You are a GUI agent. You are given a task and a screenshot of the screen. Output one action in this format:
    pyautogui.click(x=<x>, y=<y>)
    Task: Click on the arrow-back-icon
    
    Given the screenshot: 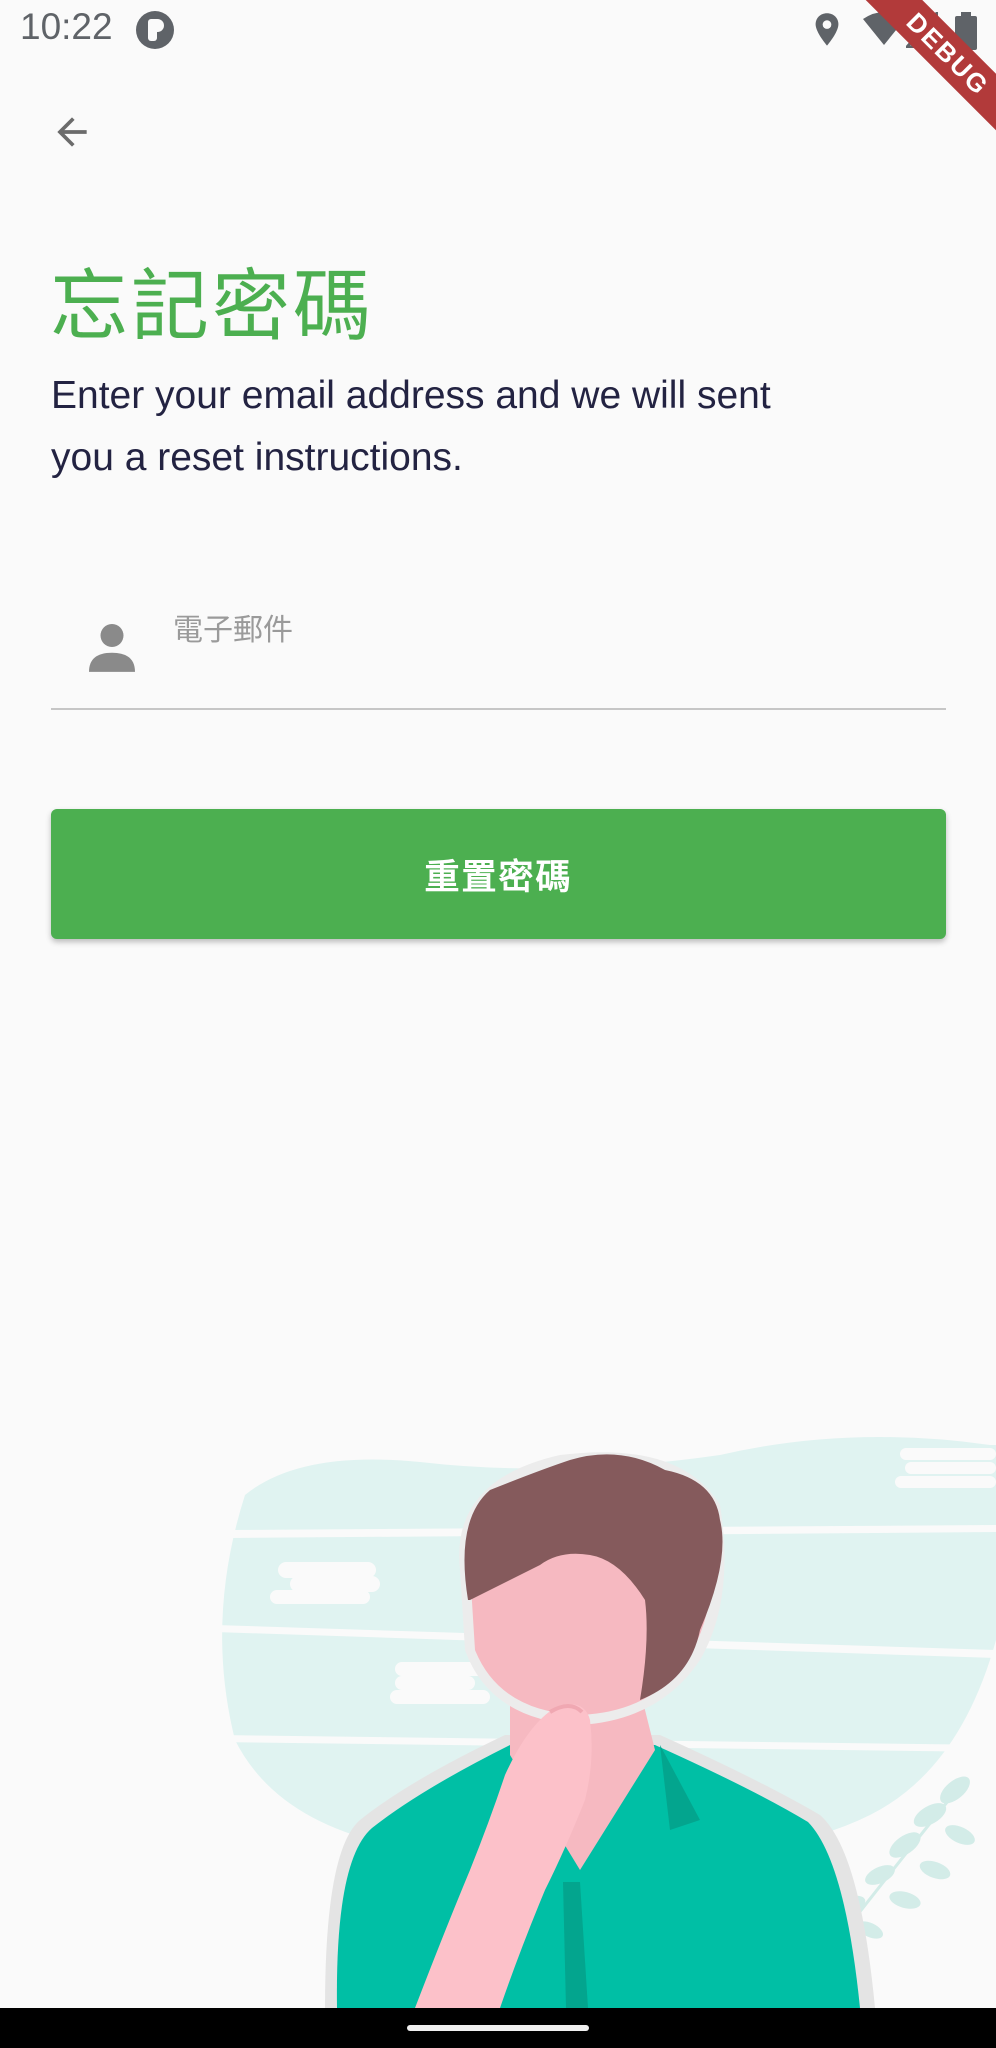 What is the action you would take?
    pyautogui.click(x=72, y=132)
    